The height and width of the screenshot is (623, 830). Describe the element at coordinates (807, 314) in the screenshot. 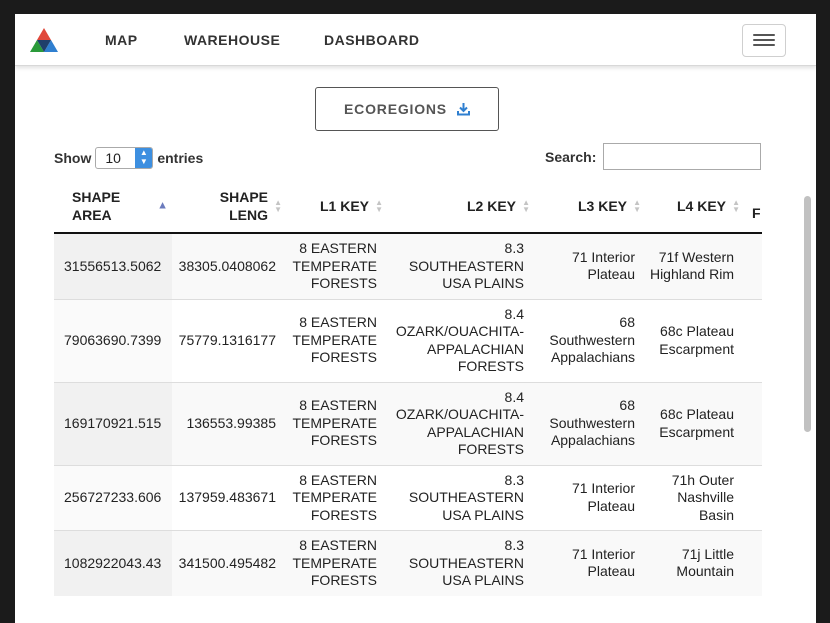

I see `scrollbar-thumb` at that location.